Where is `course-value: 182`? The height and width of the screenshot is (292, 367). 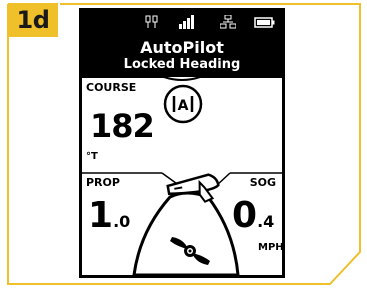 course-value: 182 is located at coordinates (122, 126).